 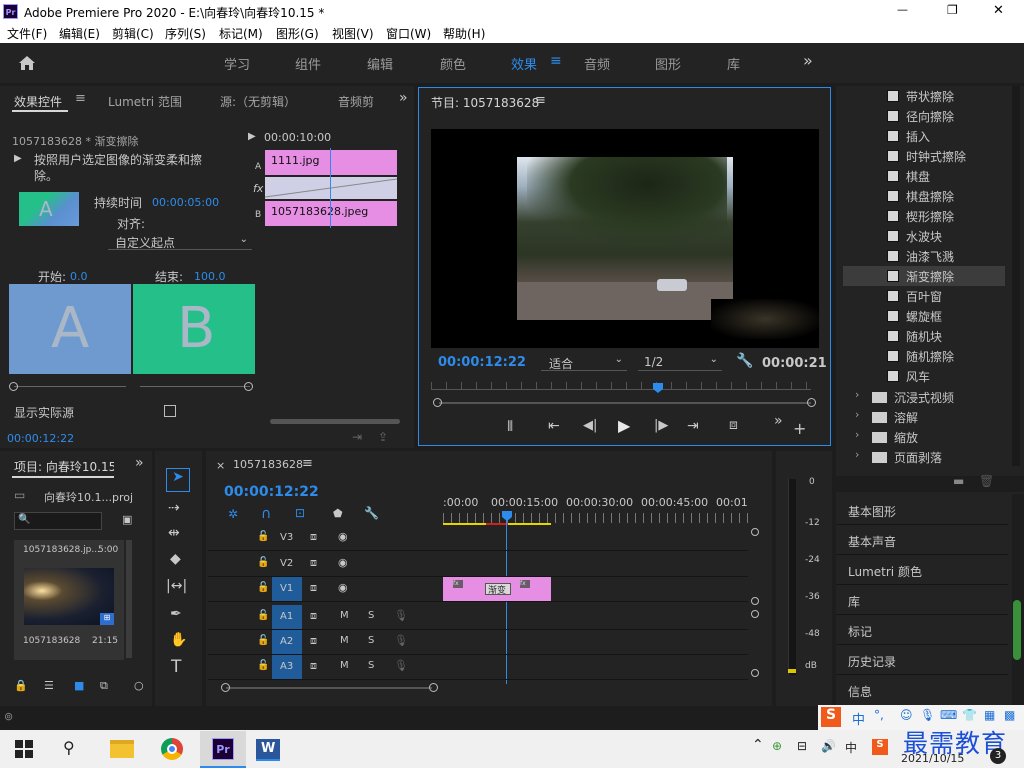 I want to click on tab-menu-icon: ≡, so click(x=80, y=98).